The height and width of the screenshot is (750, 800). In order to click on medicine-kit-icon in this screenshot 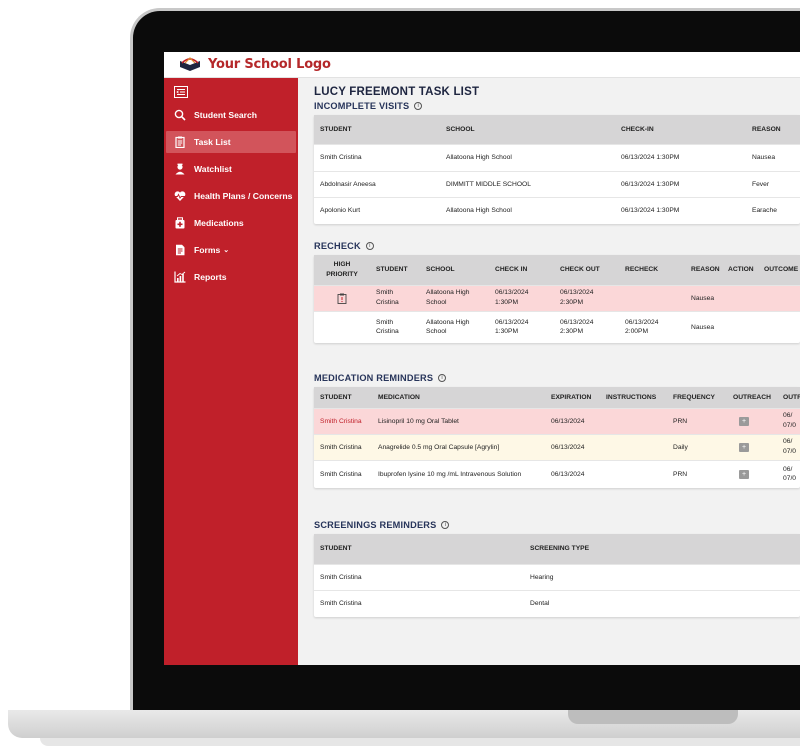, I will do `click(180, 223)`.